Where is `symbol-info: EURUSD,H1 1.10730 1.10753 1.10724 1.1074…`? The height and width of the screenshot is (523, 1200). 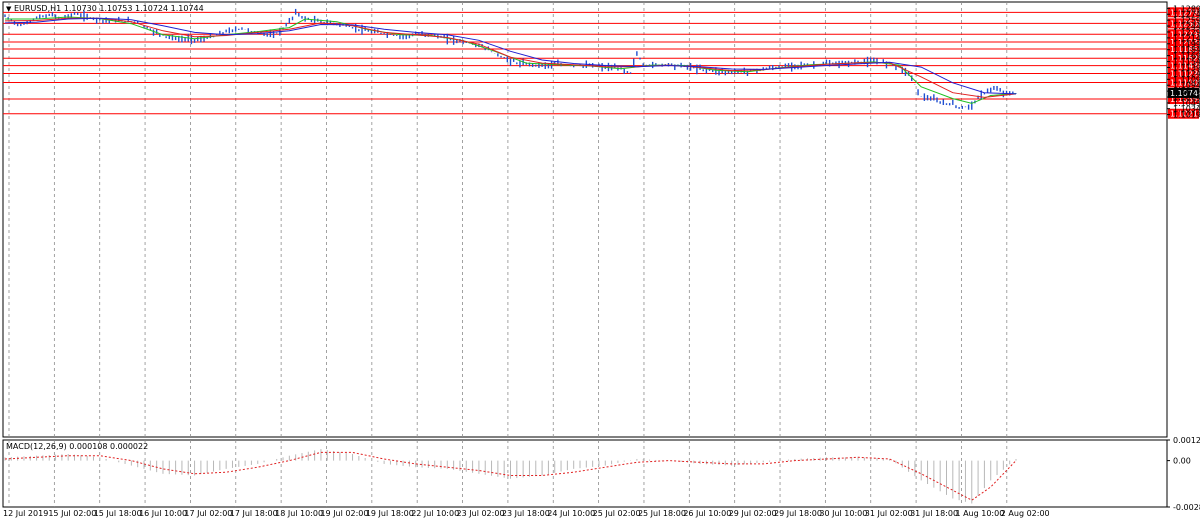 symbol-info: EURUSD,H1 1.10730 1.10753 1.10724 1.1074… is located at coordinates (109, 8).